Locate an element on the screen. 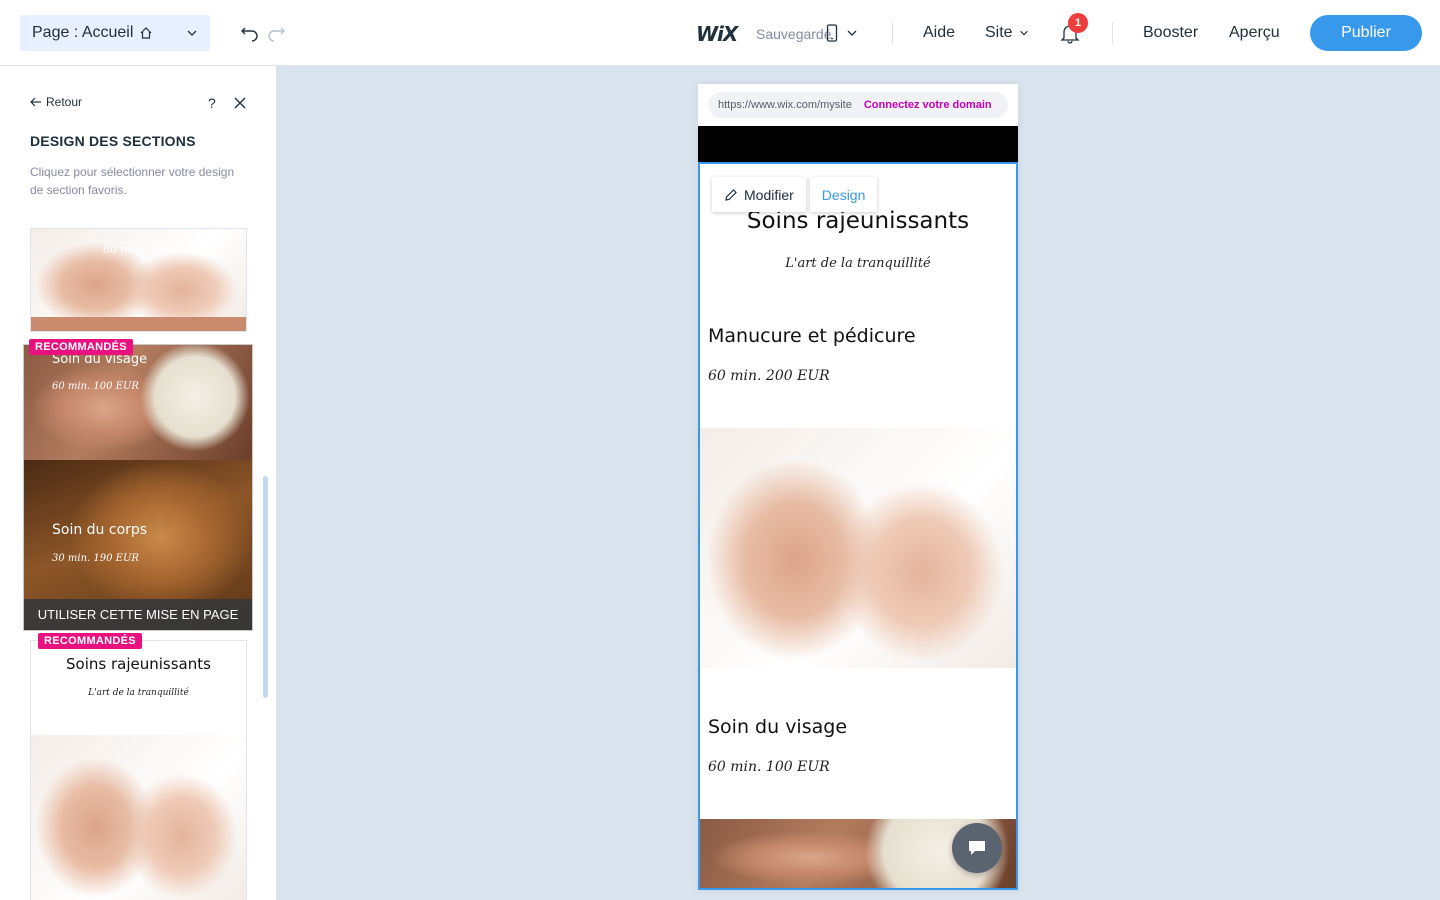 The height and width of the screenshot is (900, 1440). close-icon is located at coordinates (240, 103).